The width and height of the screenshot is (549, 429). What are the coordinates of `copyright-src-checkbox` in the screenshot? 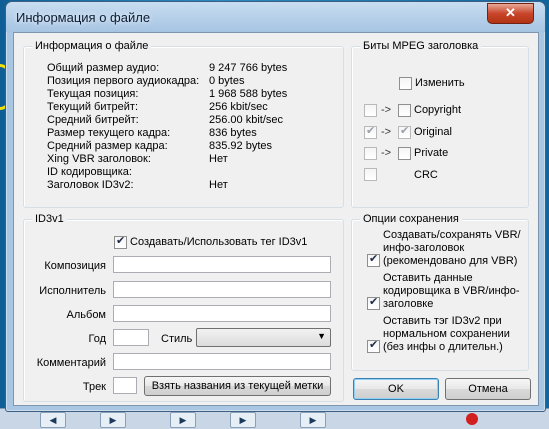 It's located at (370, 110).